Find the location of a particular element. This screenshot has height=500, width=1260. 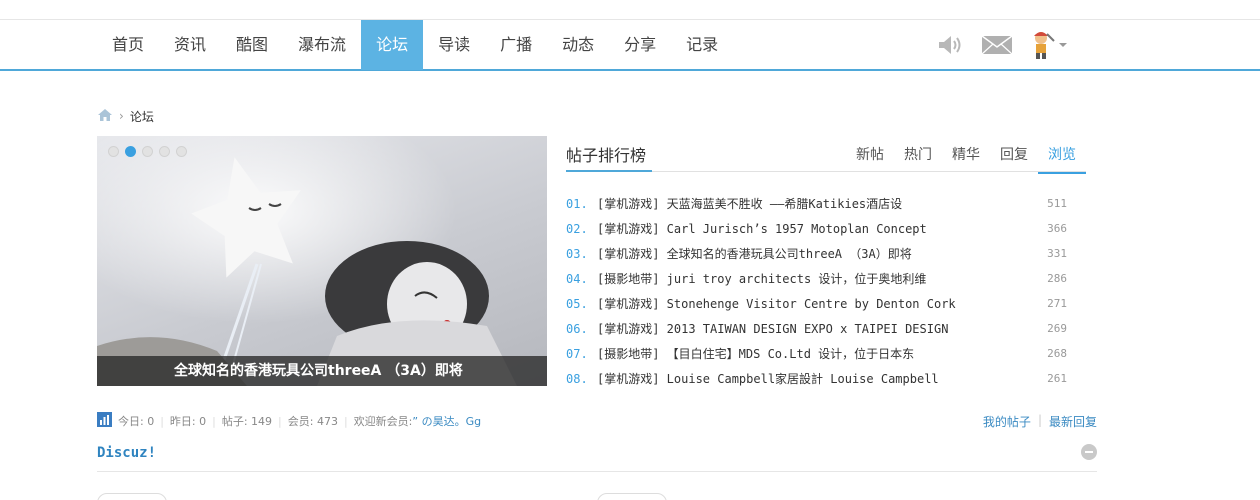

rank-title-link: [掌机游戏] 全球知名的香港玩具公司threeA （3A）即将 is located at coordinates (817, 256).